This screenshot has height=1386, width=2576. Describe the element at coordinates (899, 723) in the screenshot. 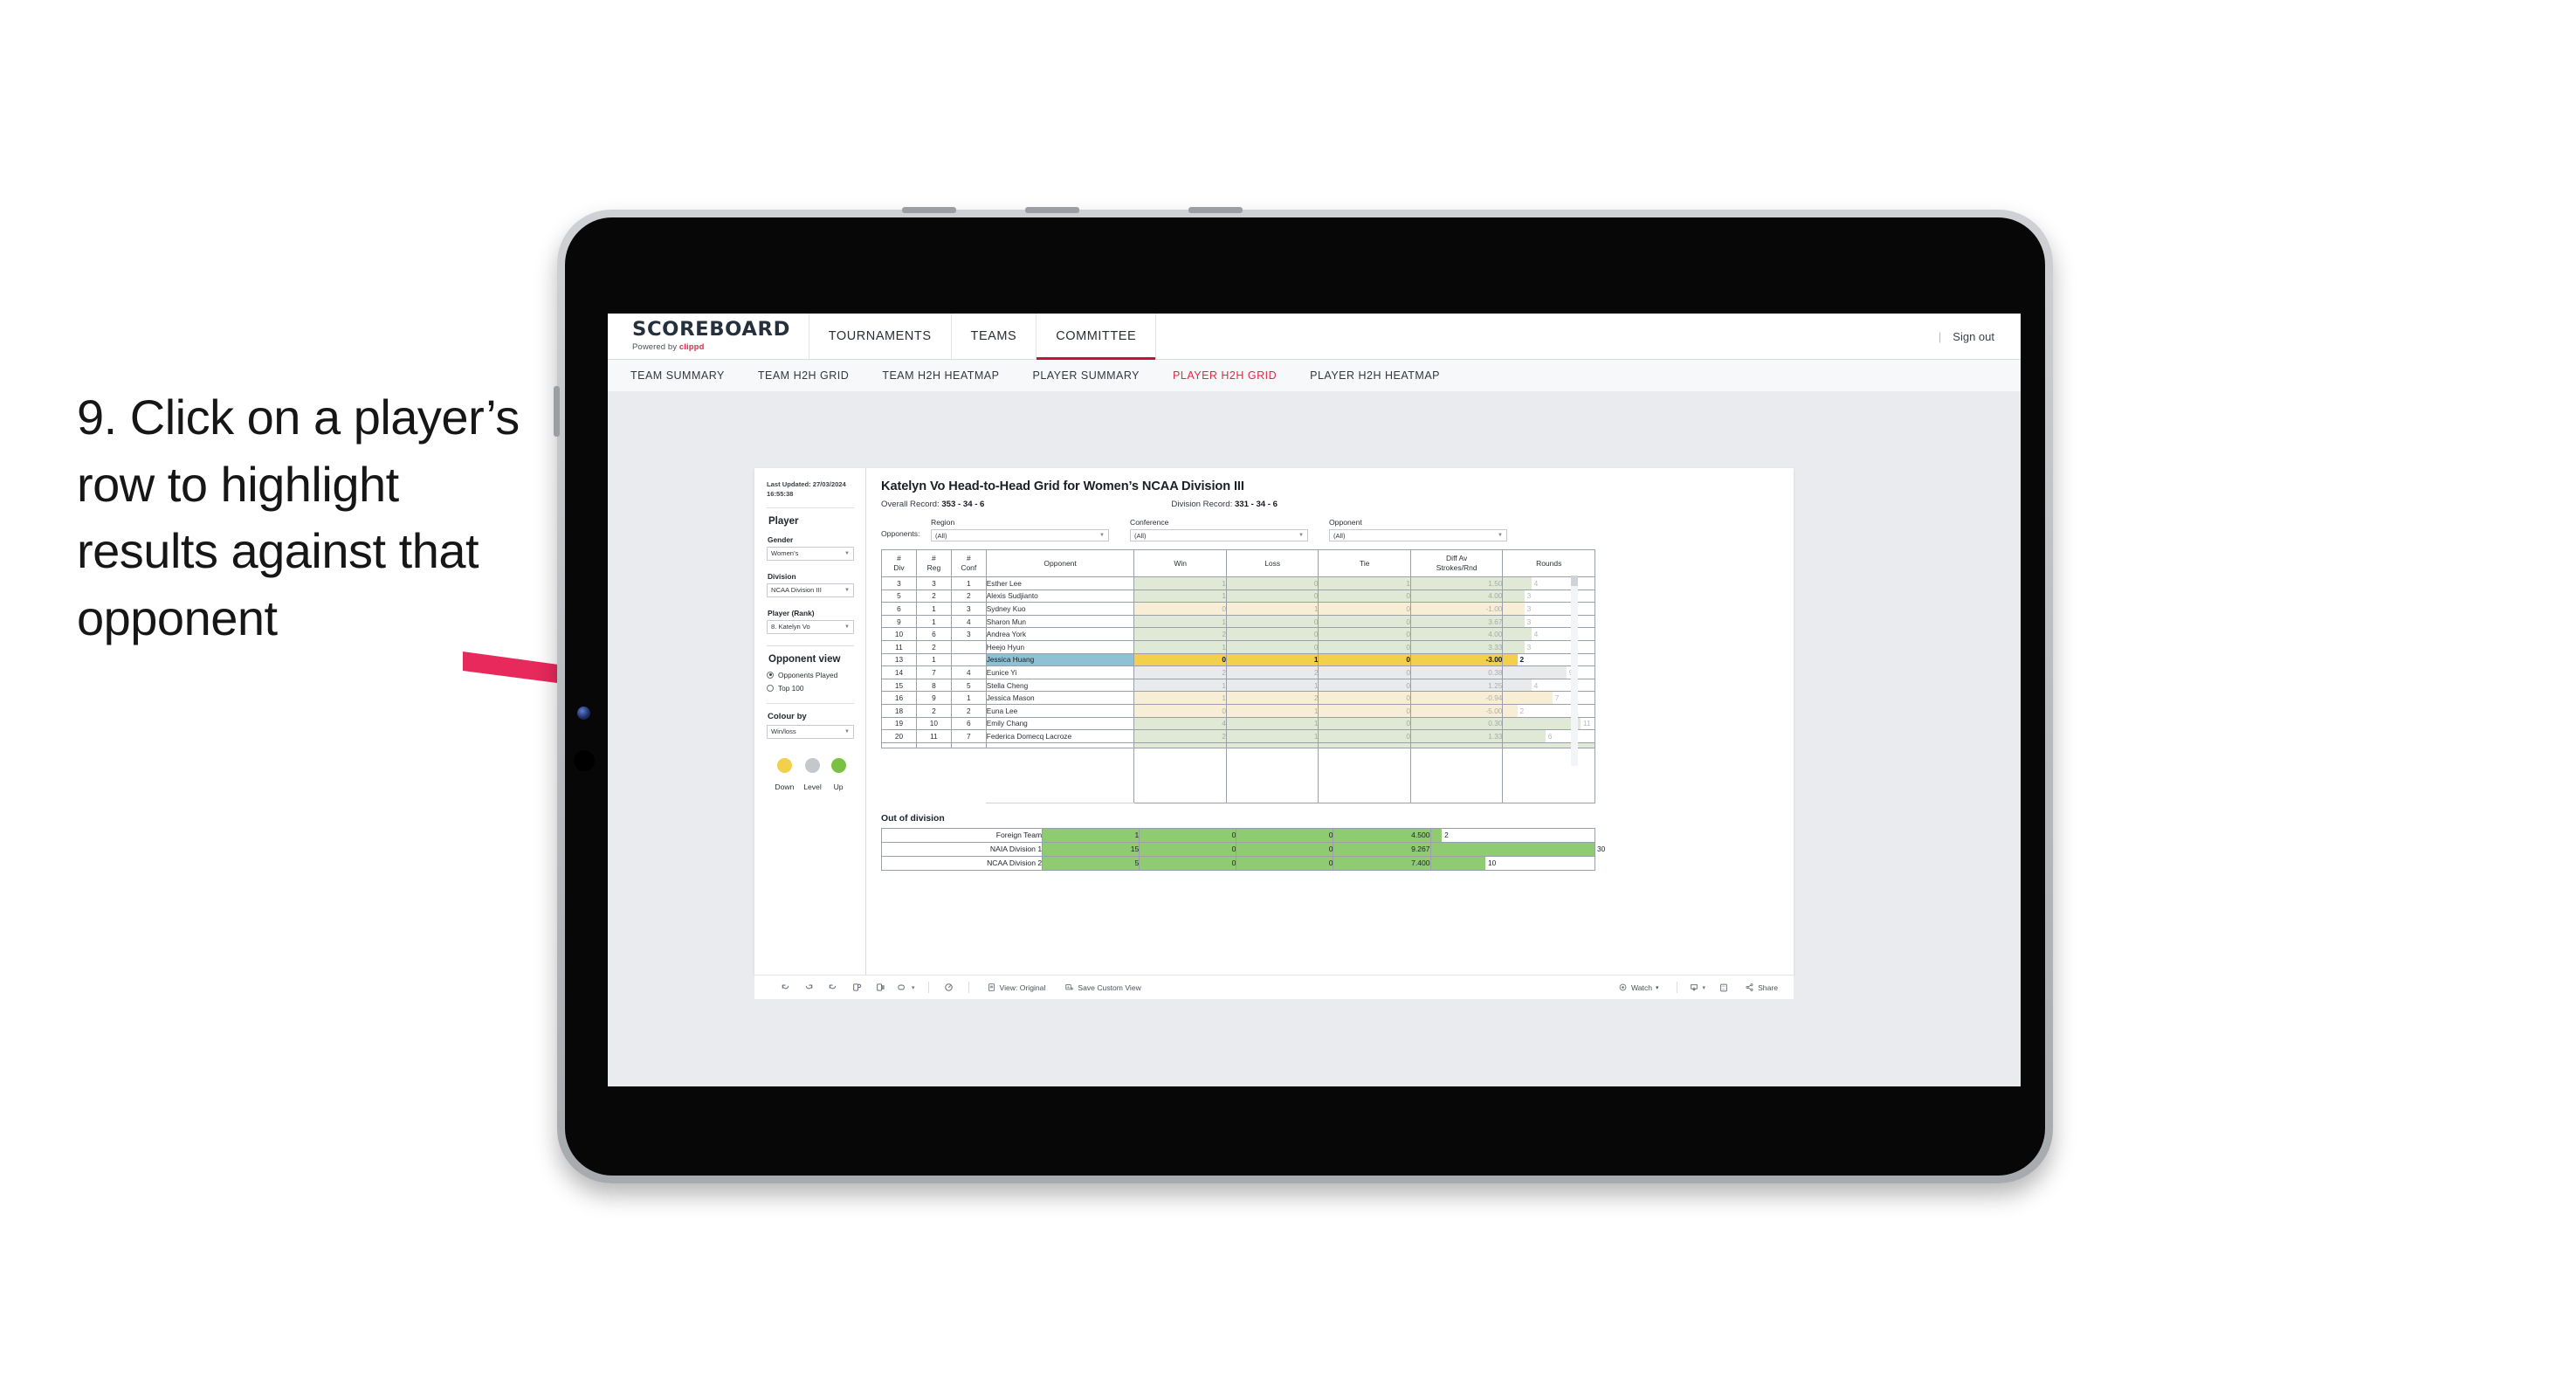

I see `cell-div: 19` at that location.